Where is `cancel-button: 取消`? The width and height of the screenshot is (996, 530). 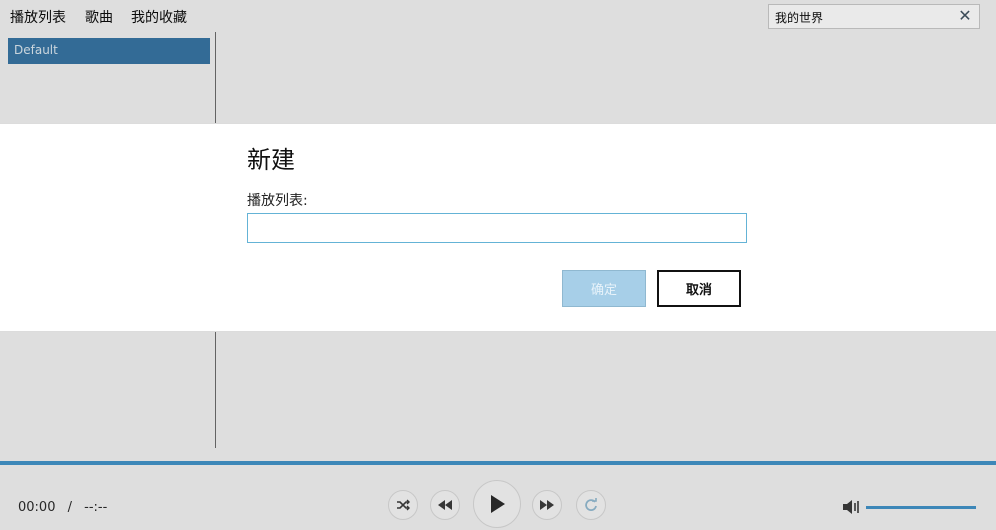 cancel-button: 取消 is located at coordinates (699, 288).